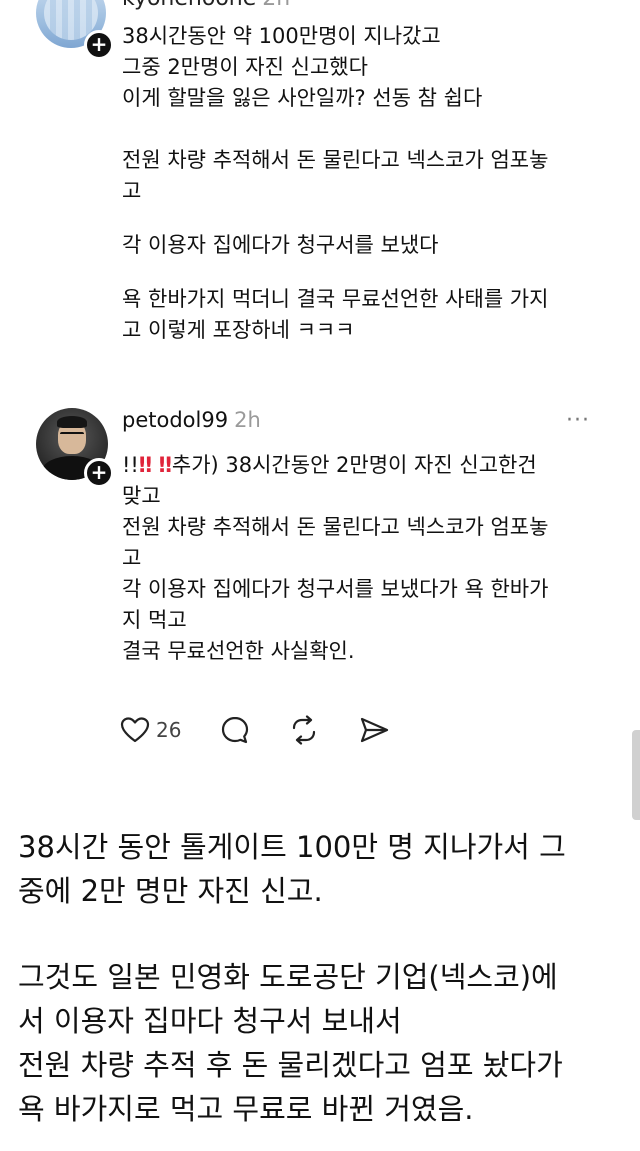 The width and height of the screenshot is (640, 1151). What do you see at coordinates (169, 730) in the screenshot?
I see `like-count: 26` at bounding box center [169, 730].